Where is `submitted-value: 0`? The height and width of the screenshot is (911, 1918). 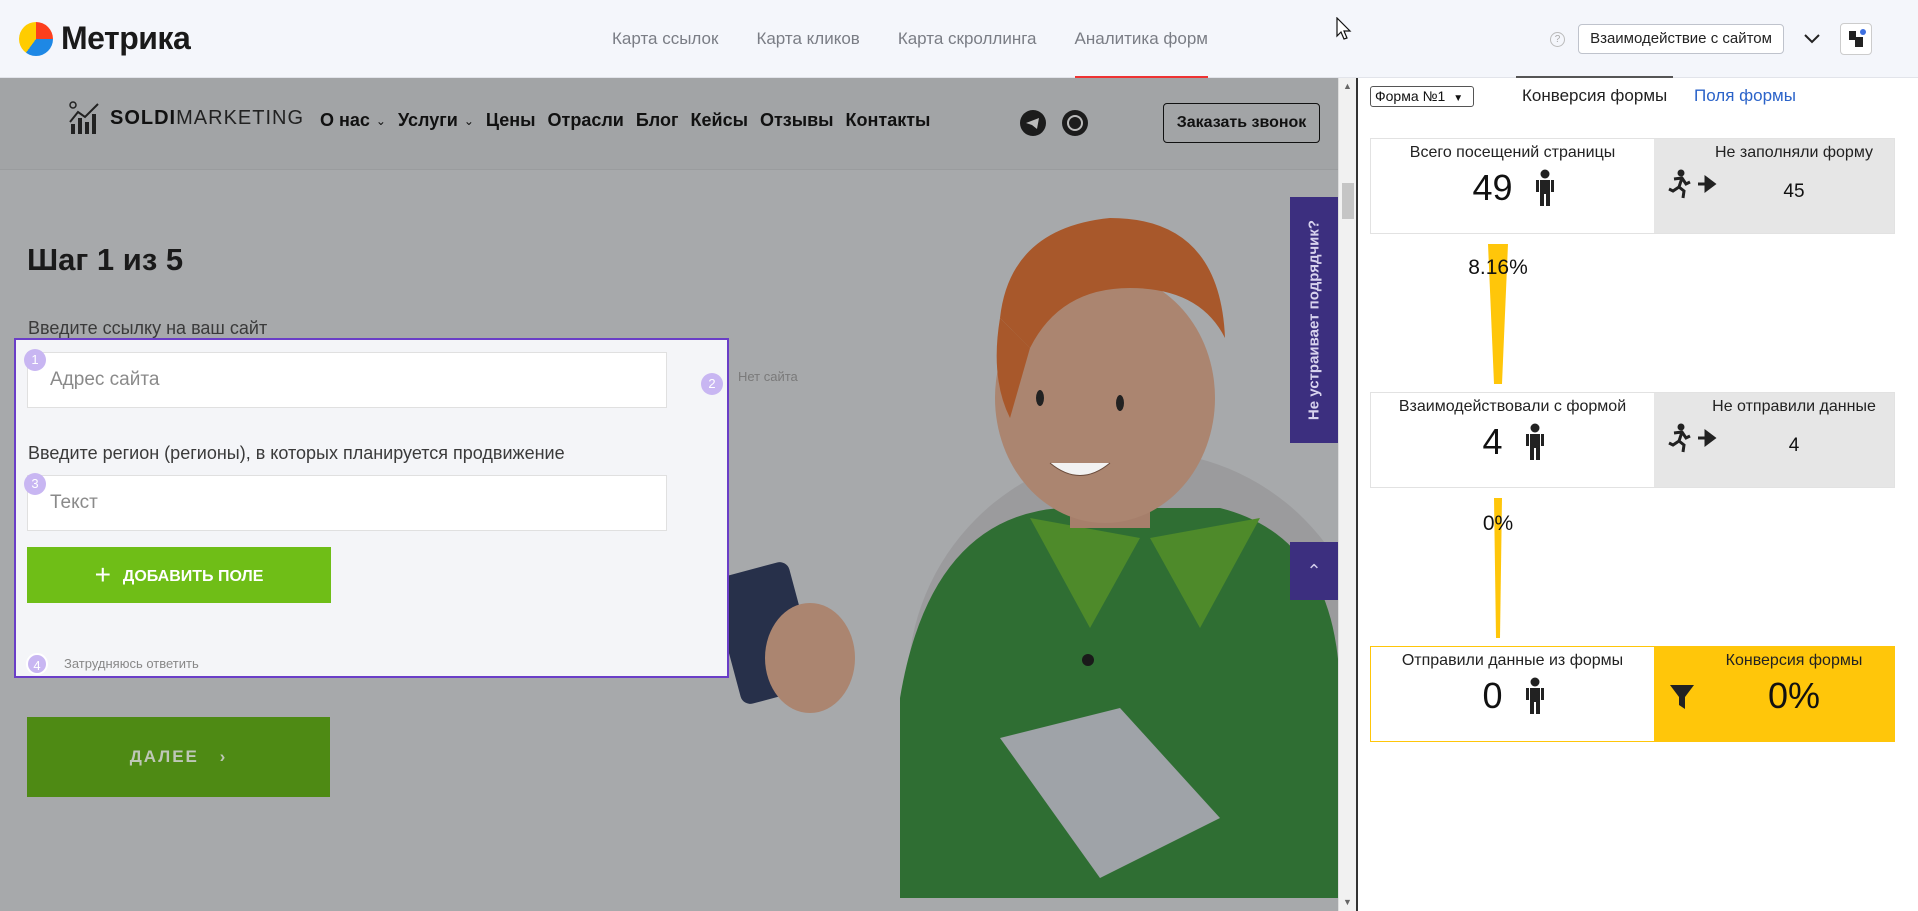 submitted-value: 0 is located at coordinates (1492, 695).